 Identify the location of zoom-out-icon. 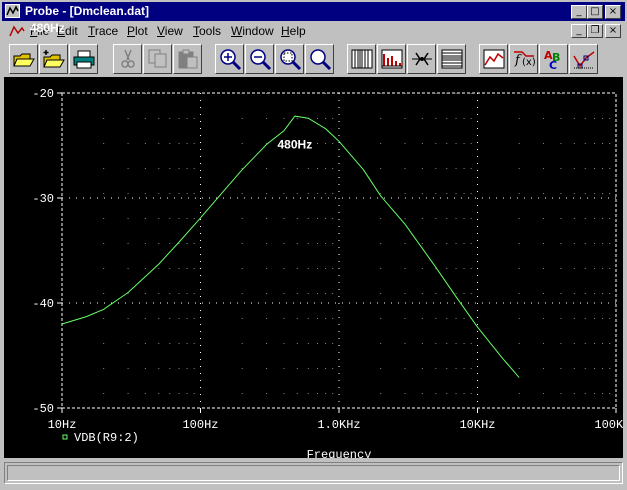
(261, 59).